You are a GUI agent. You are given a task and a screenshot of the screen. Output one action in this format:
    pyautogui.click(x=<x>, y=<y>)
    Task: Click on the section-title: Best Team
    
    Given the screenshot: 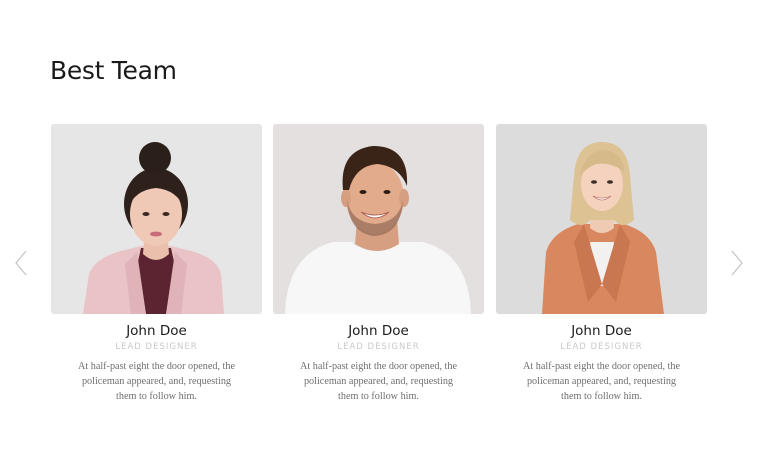 What is the action you would take?
    pyautogui.click(x=113, y=70)
    